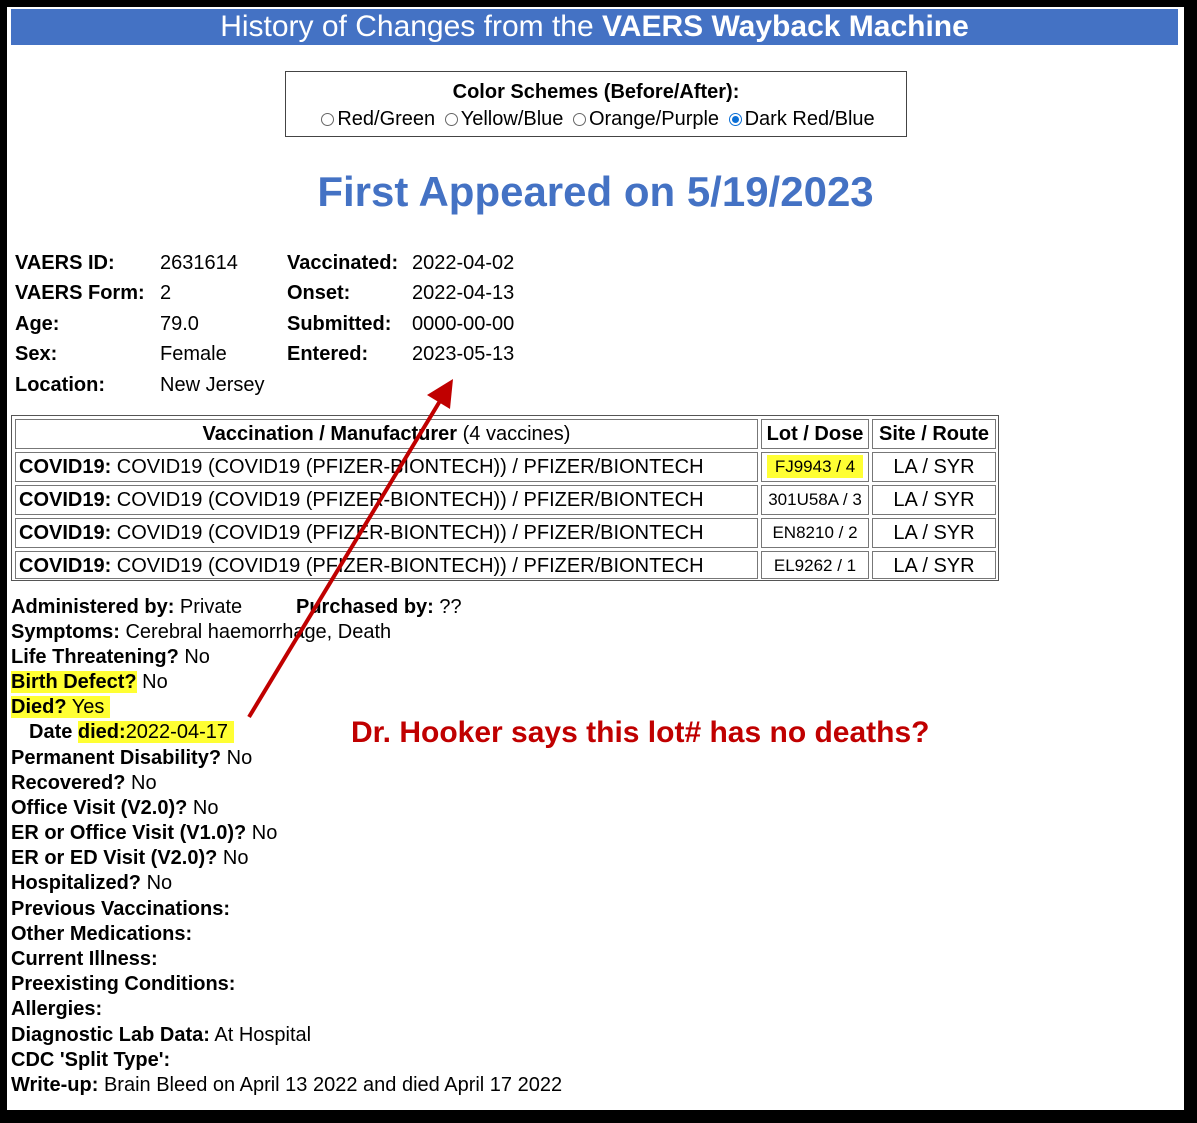 This screenshot has height=1123, width=1197. I want to click on annotation-arrow, so click(350, 549).